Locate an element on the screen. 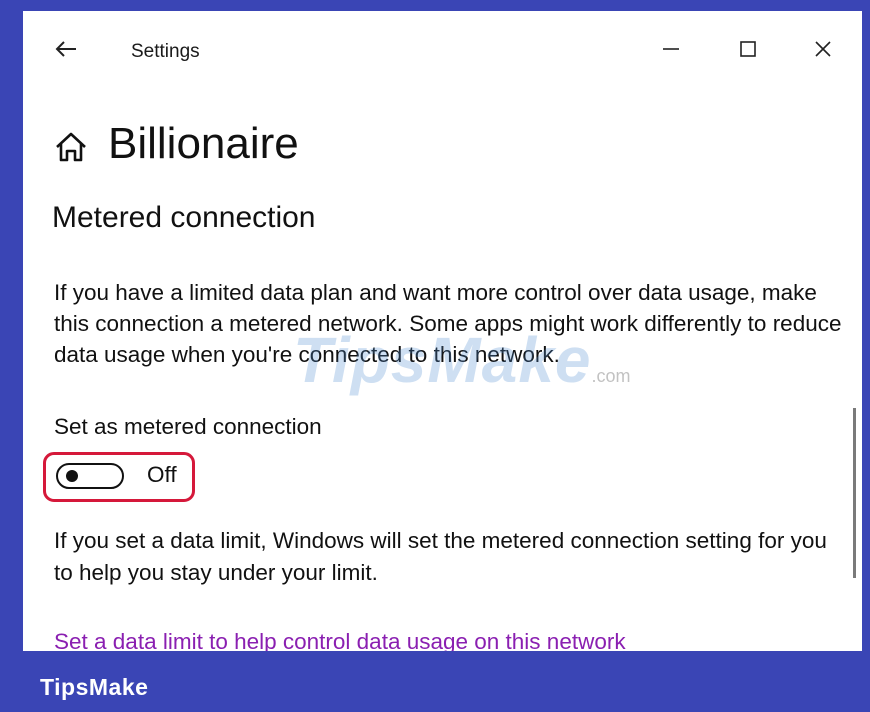 This screenshot has height=712, width=870. back-button is located at coordinates (66, 51).